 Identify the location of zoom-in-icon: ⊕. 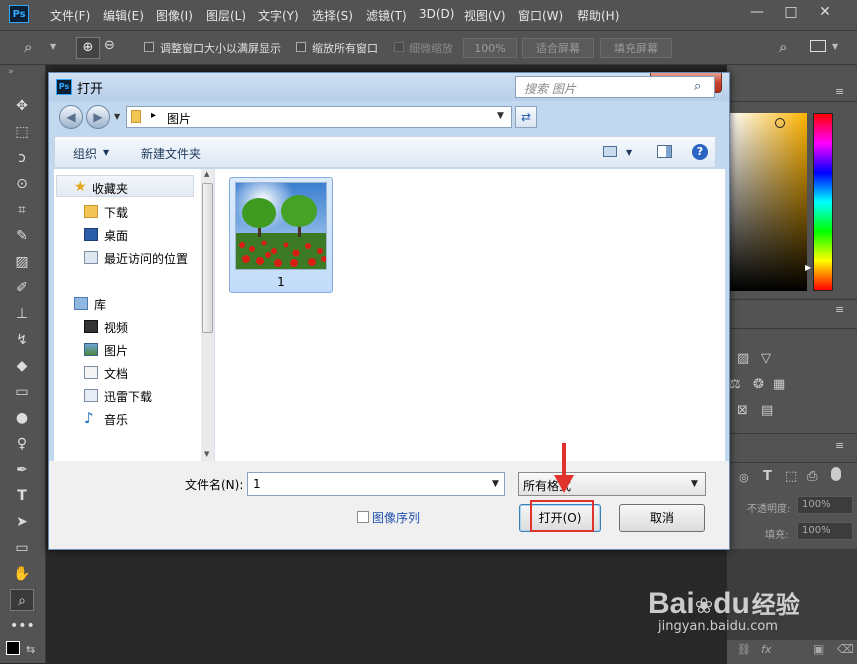
(88, 48).